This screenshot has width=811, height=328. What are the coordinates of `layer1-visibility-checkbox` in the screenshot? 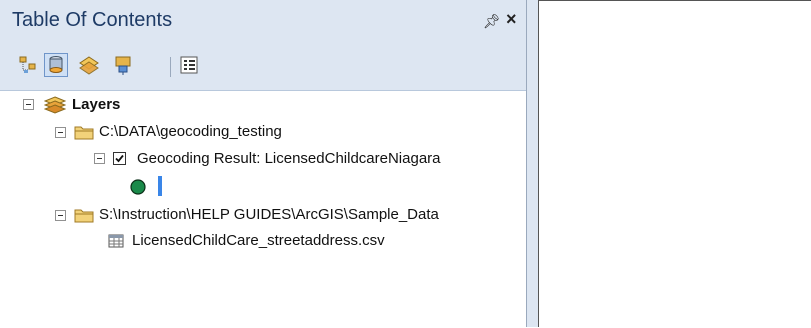 It's located at (119, 158).